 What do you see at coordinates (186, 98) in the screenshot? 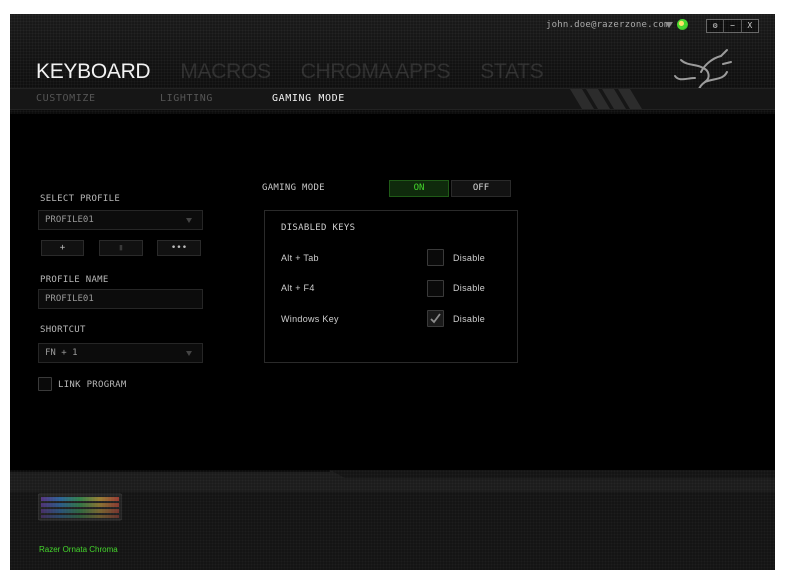
I see `tab-lighting: LIGHTING` at bounding box center [186, 98].